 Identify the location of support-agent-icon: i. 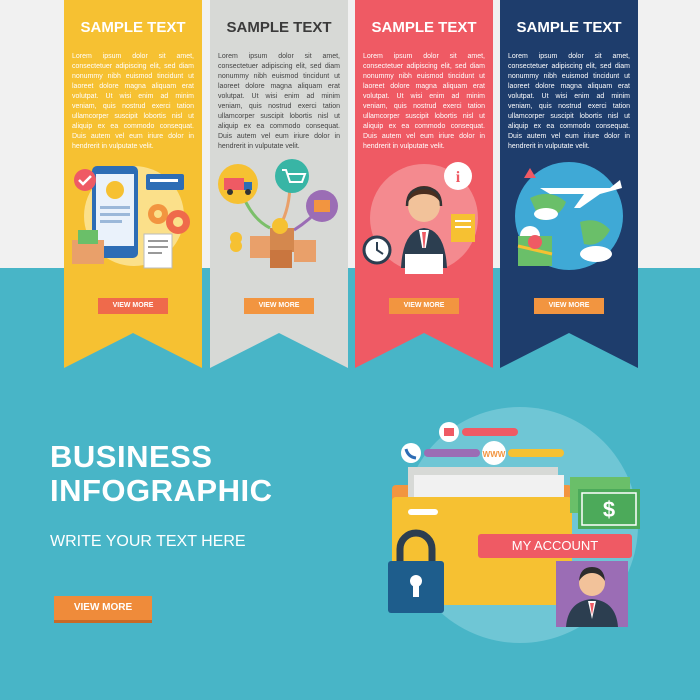
(420, 218).